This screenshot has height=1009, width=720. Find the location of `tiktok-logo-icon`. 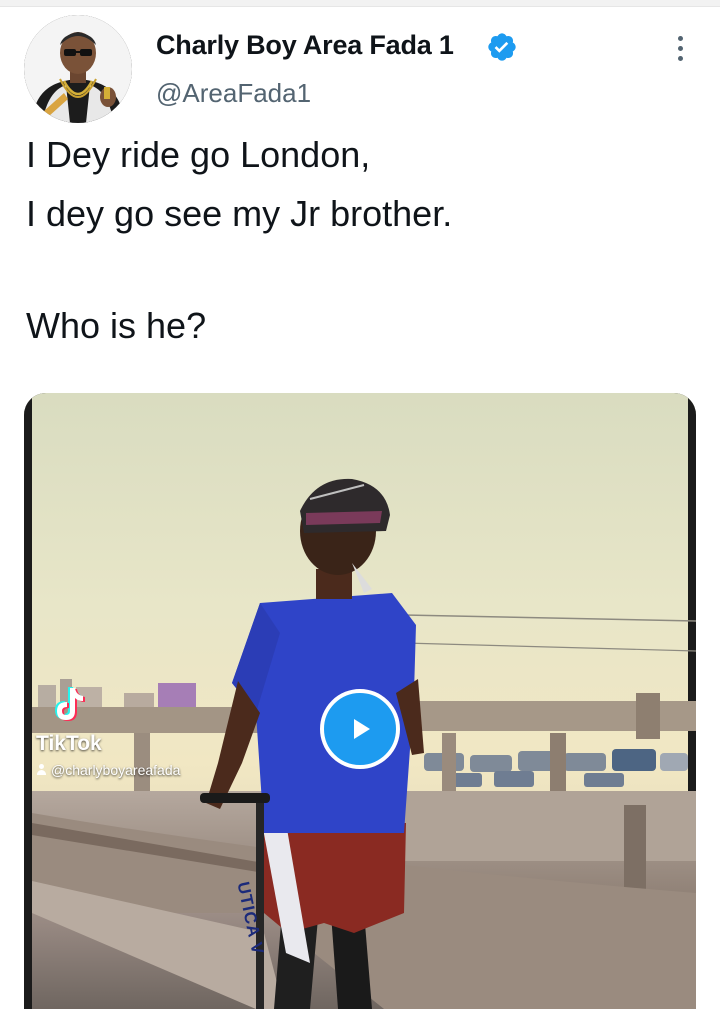

tiktok-logo-icon is located at coordinates (70, 704).